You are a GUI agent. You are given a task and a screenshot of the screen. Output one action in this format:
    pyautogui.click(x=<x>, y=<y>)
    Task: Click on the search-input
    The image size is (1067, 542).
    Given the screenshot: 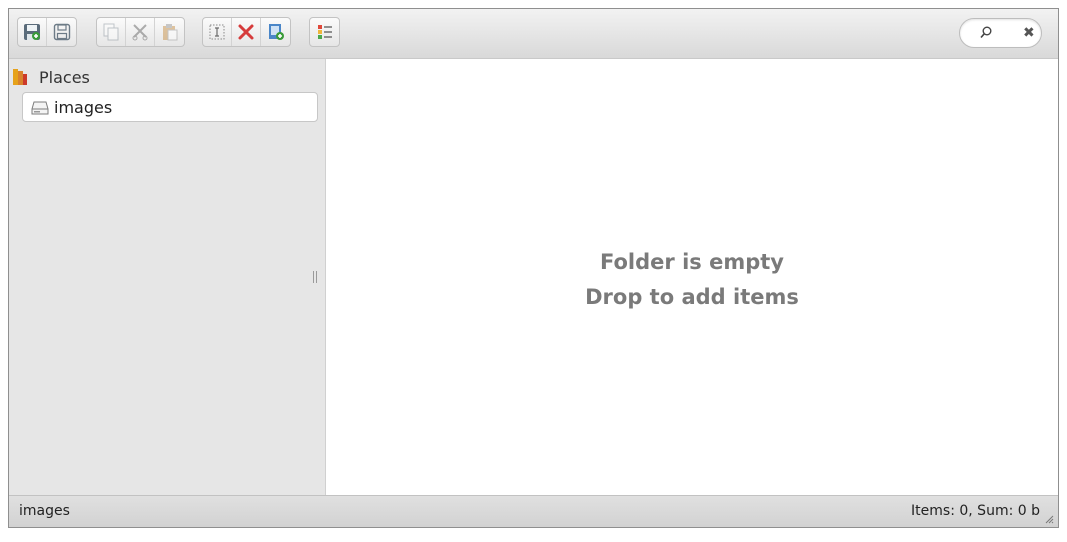 What is the action you would take?
    pyautogui.click(x=1008, y=33)
    